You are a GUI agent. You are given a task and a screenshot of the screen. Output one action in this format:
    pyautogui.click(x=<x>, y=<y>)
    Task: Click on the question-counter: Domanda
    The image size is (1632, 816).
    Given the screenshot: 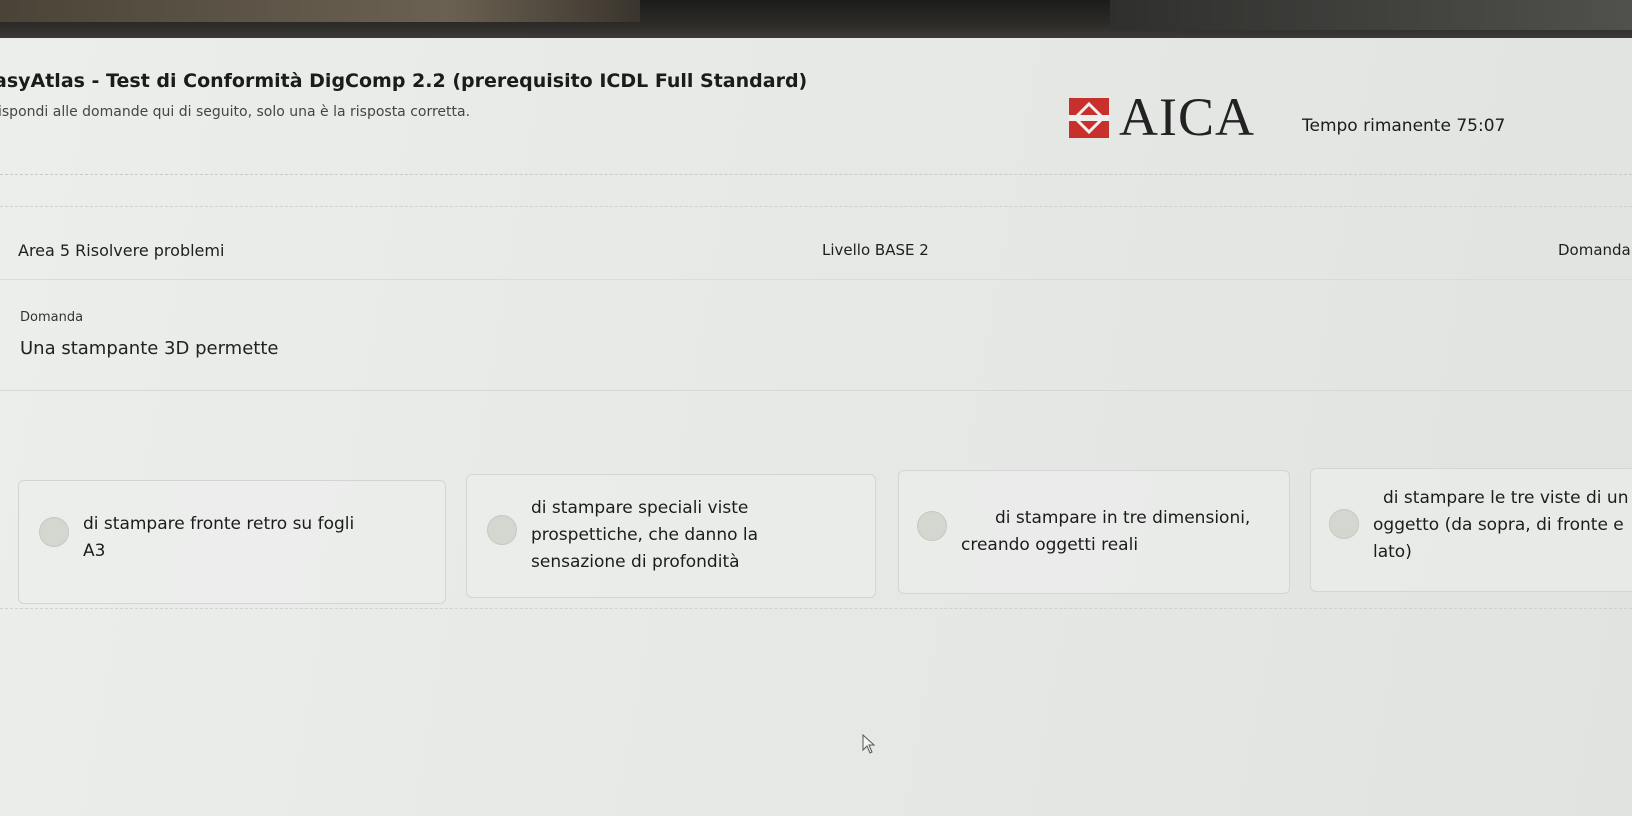 What is the action you would take?
    pyautogui.click(x=1594, y=250)
    